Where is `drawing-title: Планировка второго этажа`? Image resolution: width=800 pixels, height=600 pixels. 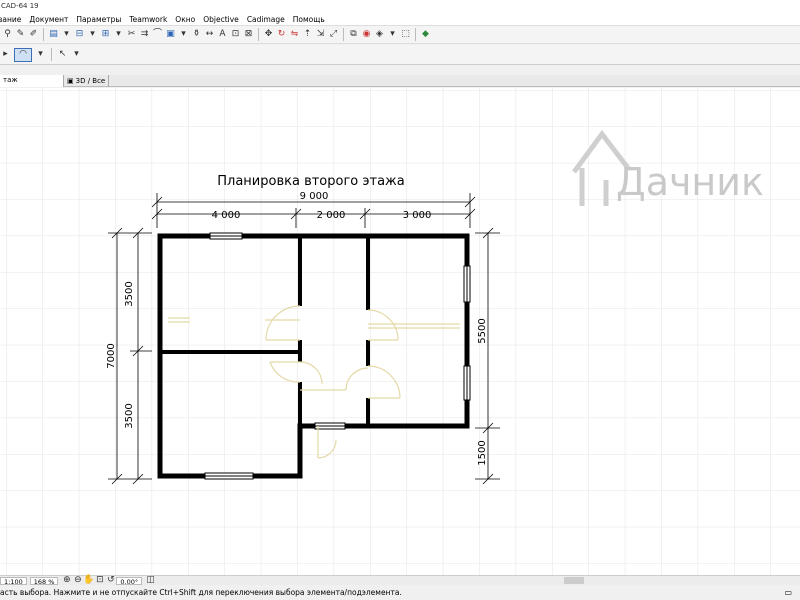 drawing-title: Планировка второго этажа is located at coordinates (310, 181).